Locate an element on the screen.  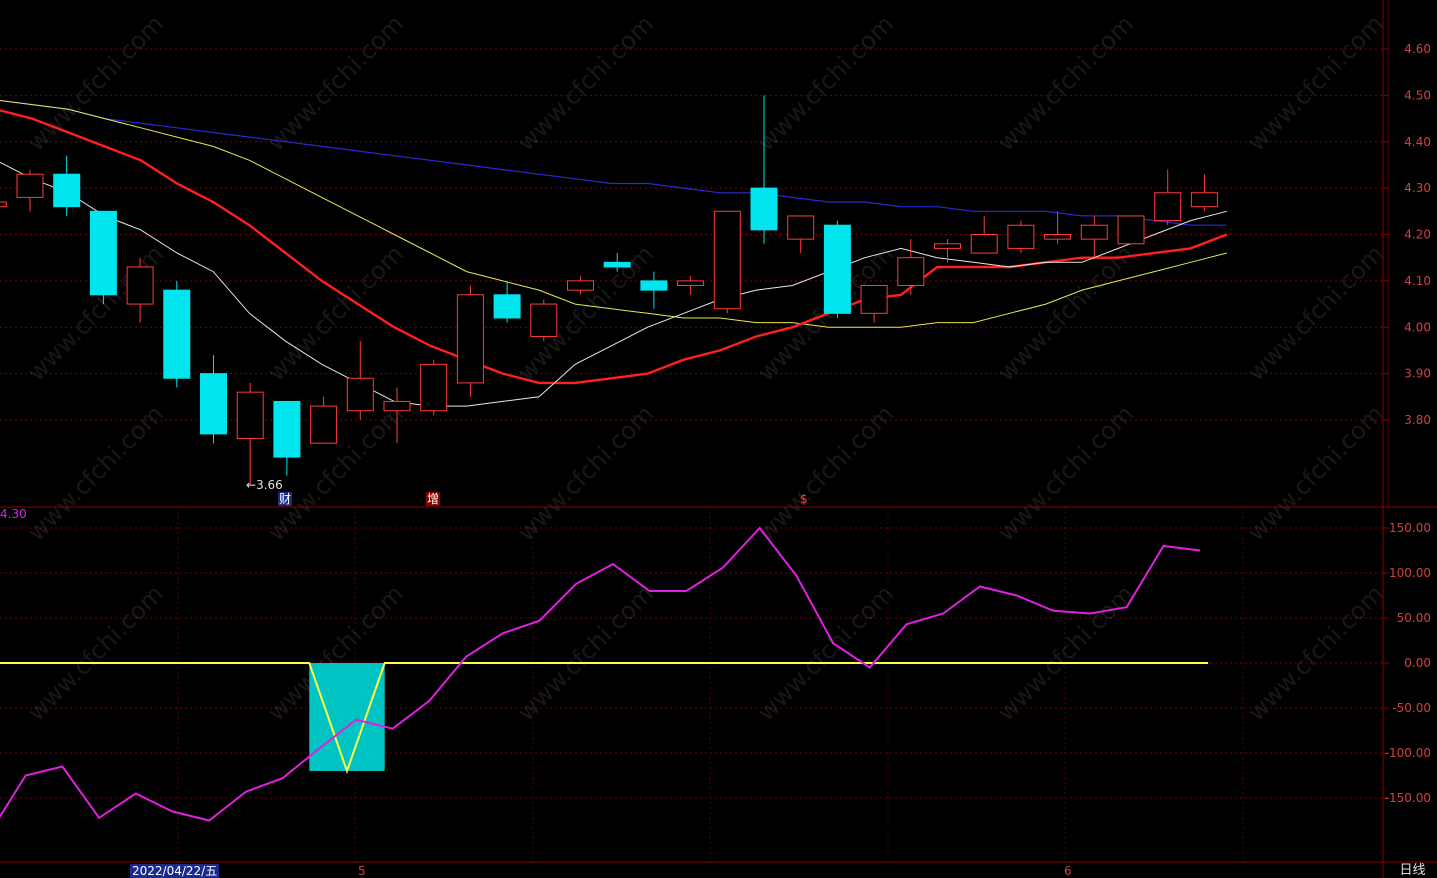
indicator-current-value: 4.30 is located at coordinates (13, 514).